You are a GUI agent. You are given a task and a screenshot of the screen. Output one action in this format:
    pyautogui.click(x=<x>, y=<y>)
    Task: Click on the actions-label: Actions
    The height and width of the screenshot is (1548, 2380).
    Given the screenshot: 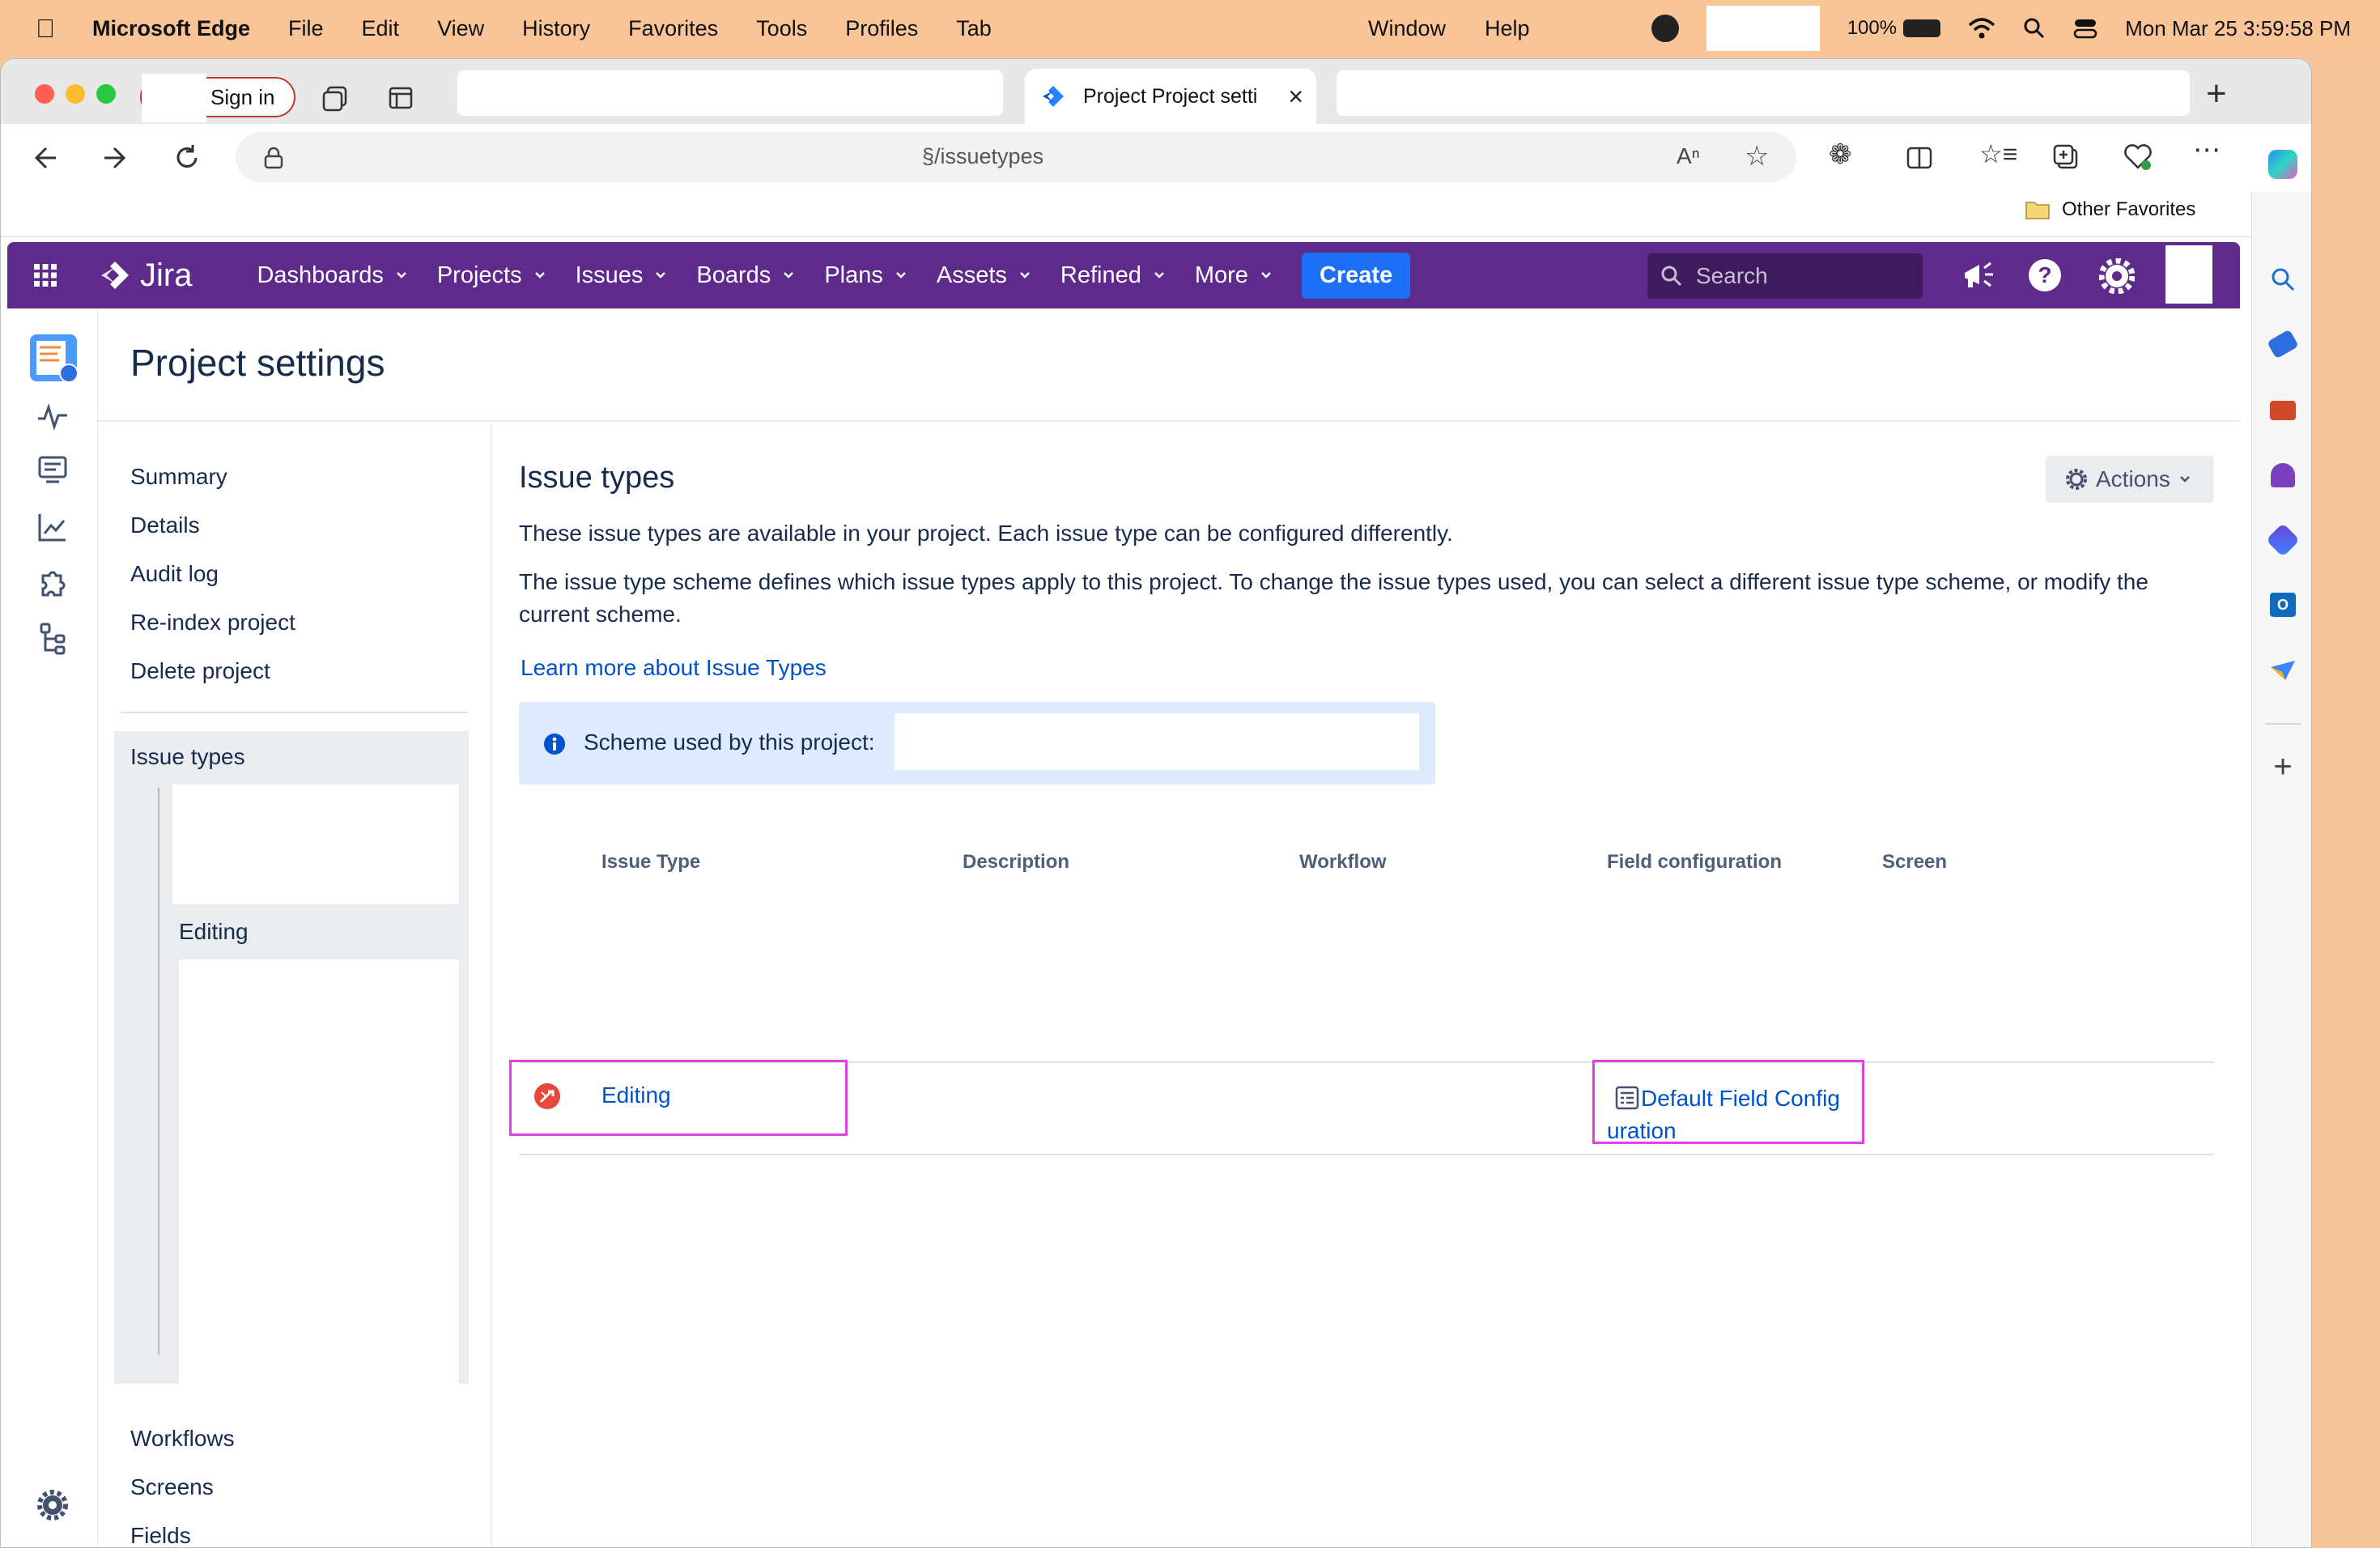 What is the action you would take?
    pyautogui.click(x=2133, y=478)
    